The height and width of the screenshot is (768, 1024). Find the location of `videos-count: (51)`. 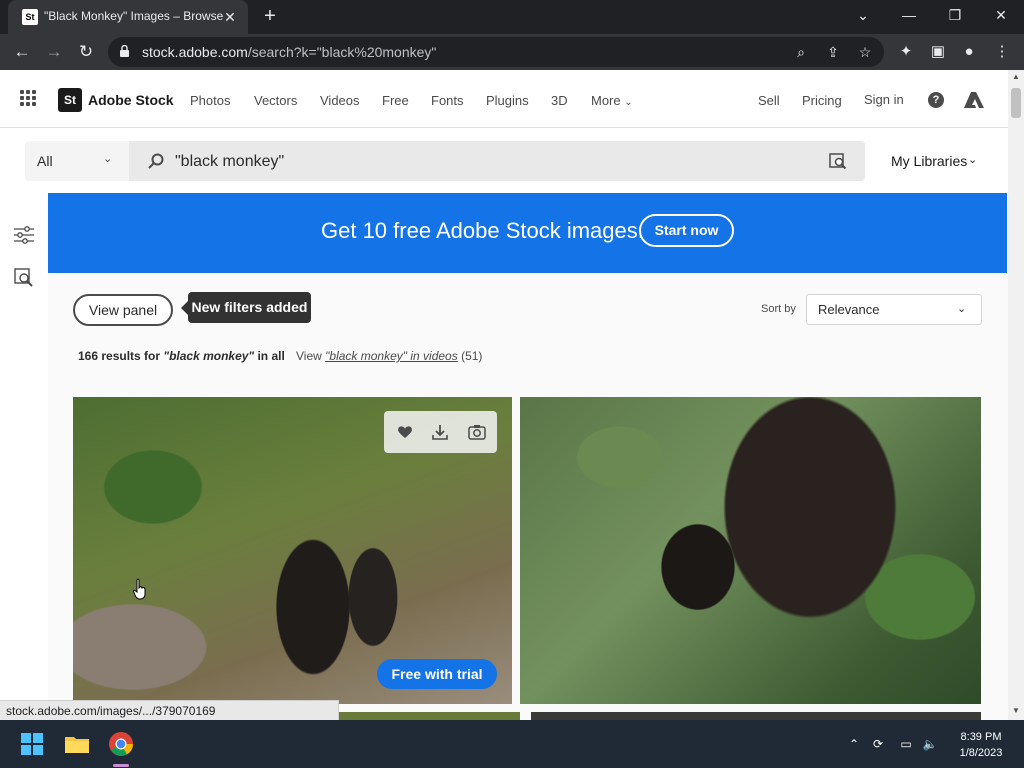

videos-count: (51) is located at coordinates (470, 356).